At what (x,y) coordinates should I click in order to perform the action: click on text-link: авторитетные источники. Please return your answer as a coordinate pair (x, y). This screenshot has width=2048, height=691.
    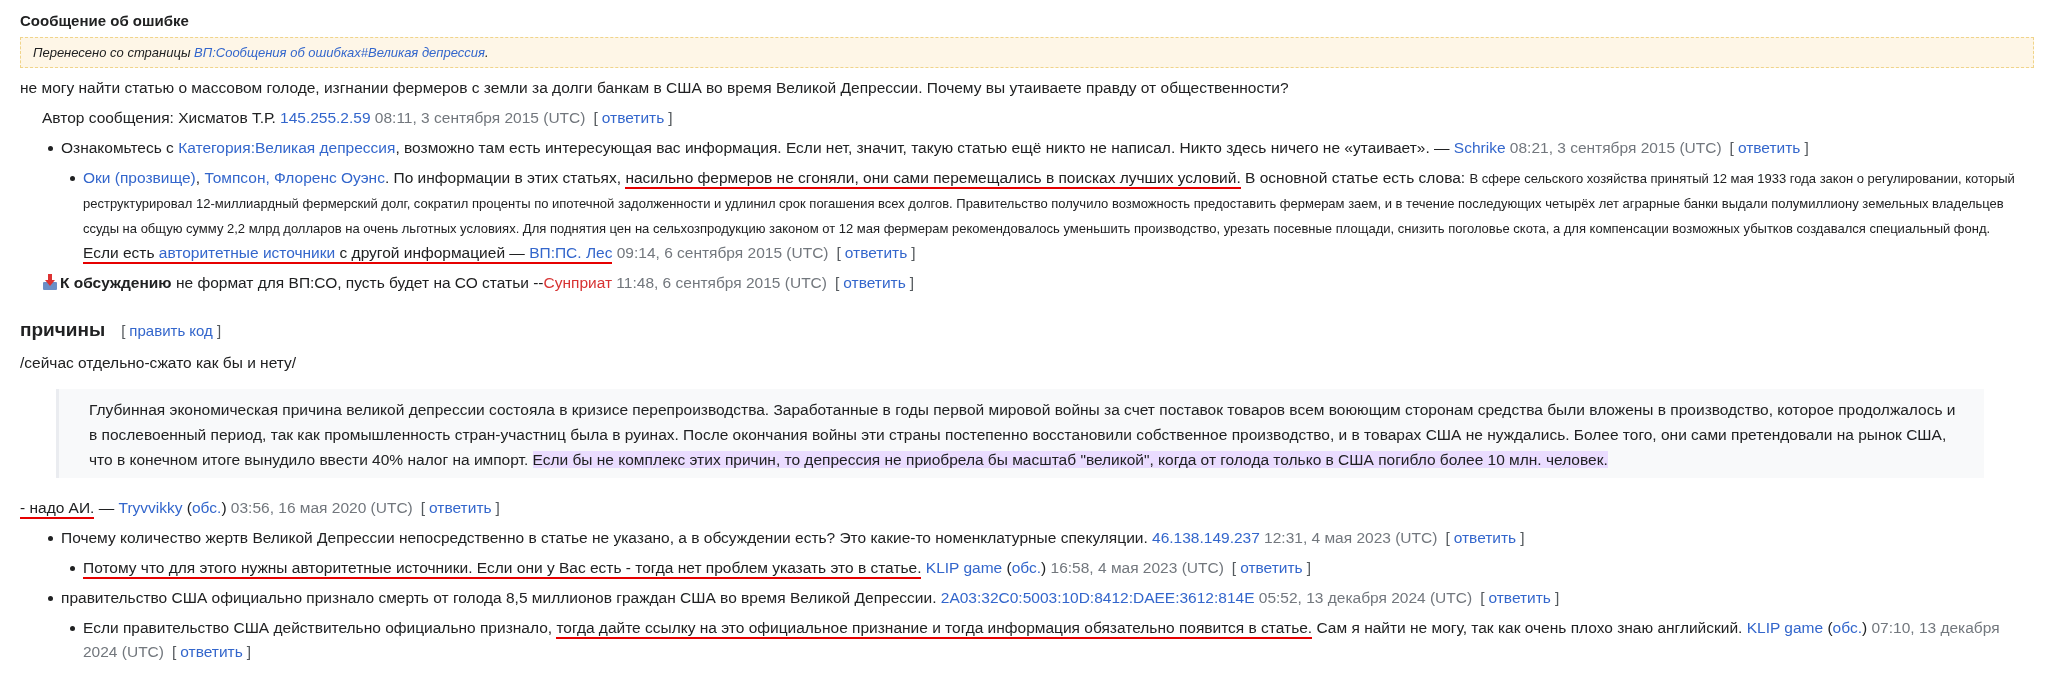
    Looking at the image, I should click on (247, 254).